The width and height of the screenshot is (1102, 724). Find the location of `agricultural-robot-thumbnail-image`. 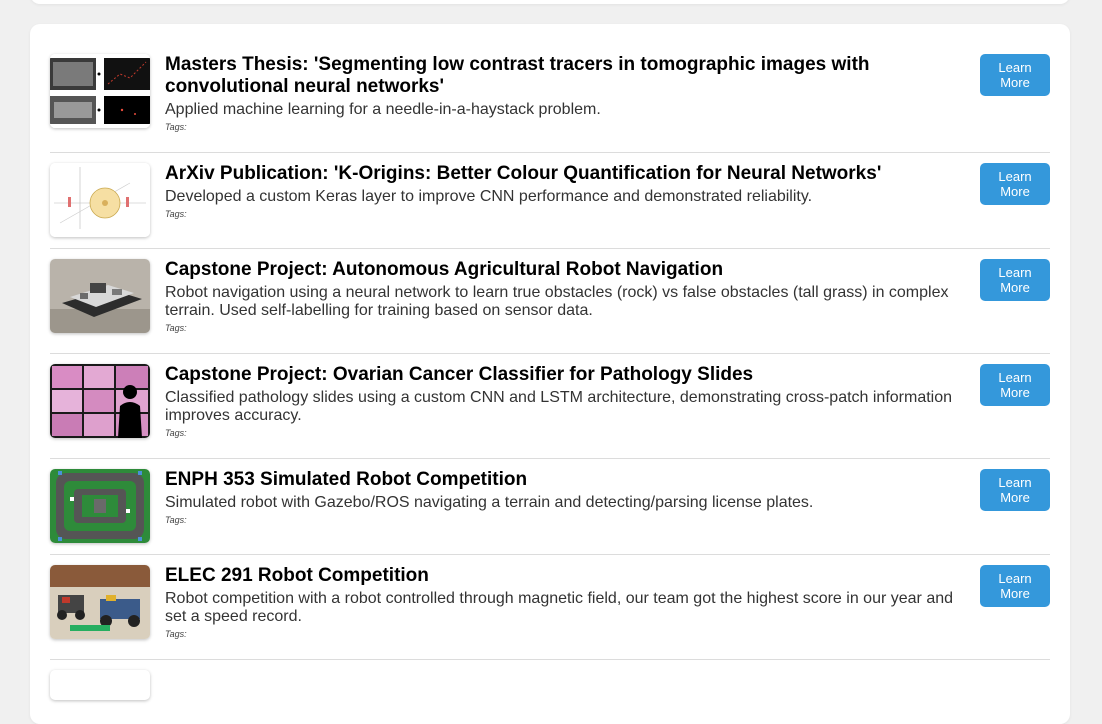

agricultural-robot-thumbnail-image is located at coordinates (100, 296).